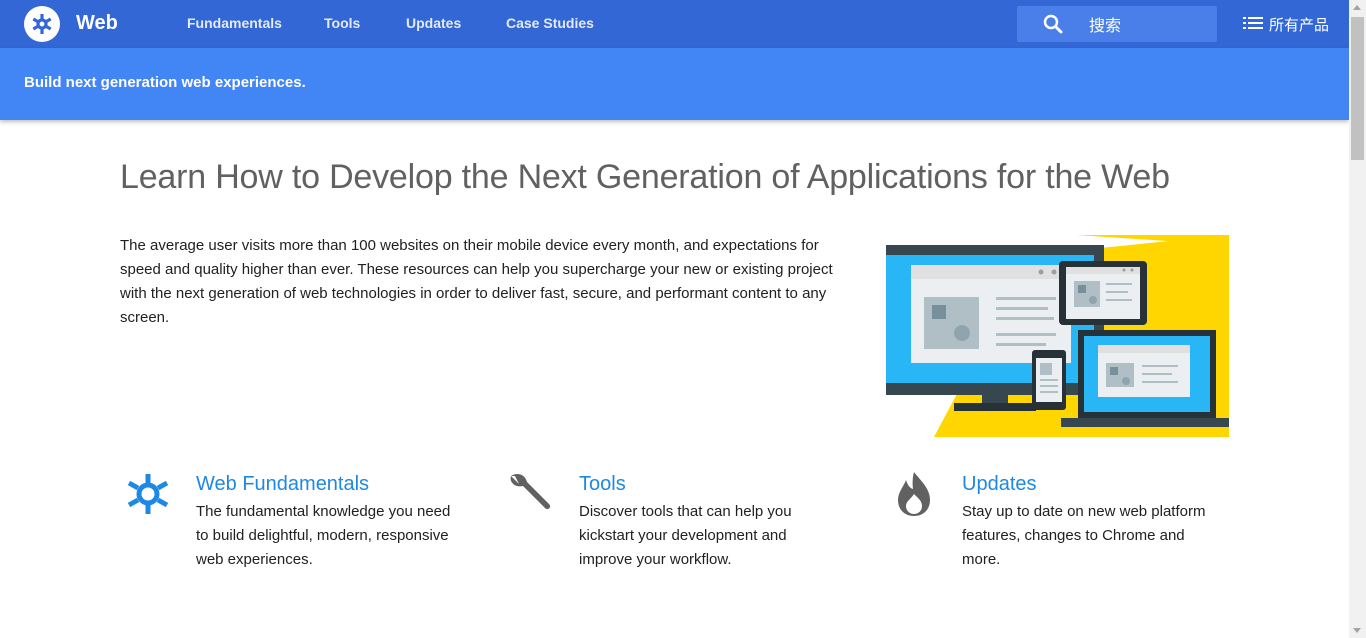  I want to click on search-box, so click(1117, 24).